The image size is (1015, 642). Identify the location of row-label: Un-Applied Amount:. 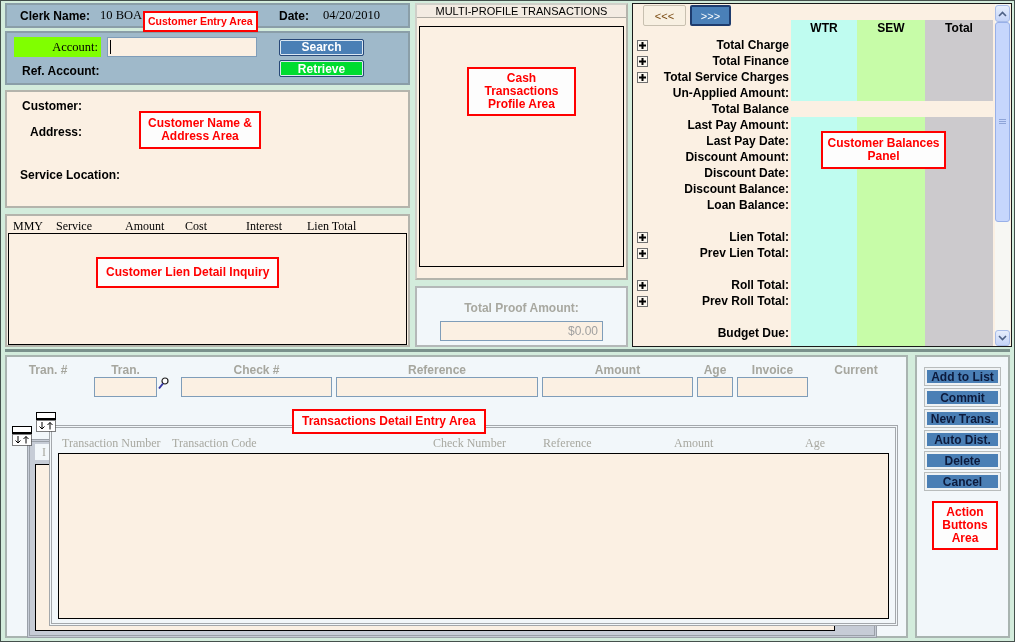
(731, 93).